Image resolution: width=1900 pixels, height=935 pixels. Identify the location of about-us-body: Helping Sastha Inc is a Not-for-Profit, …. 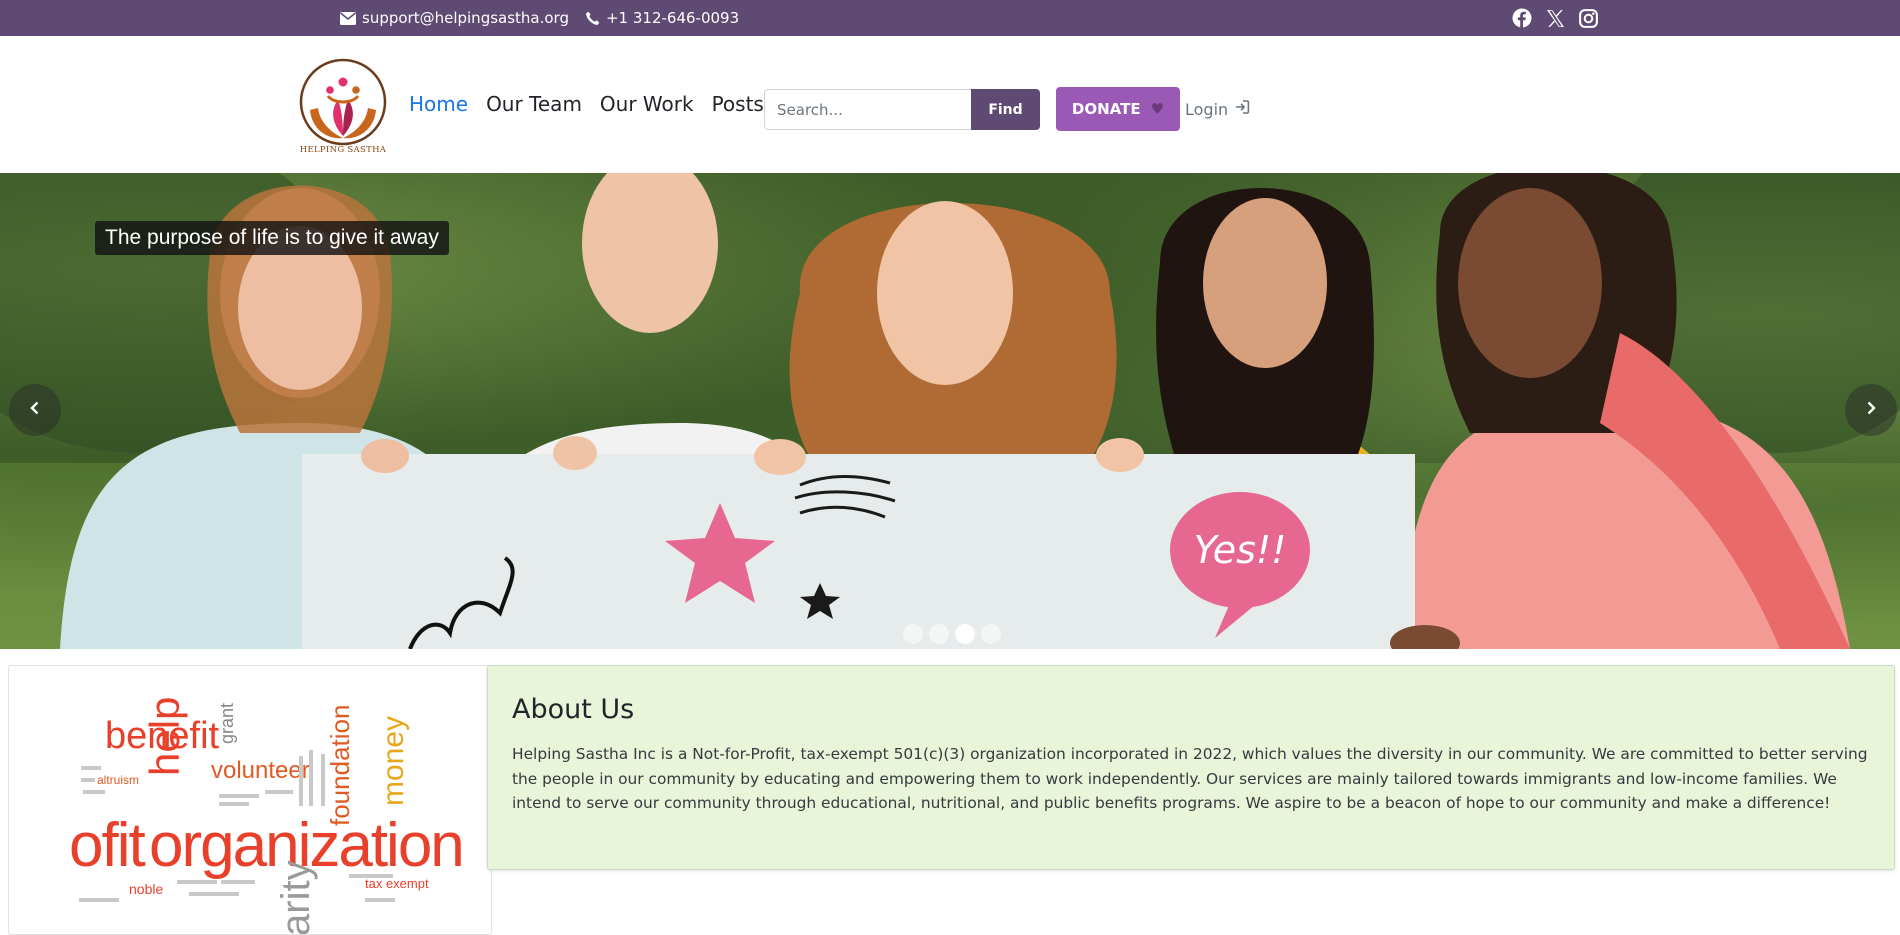
(1190, 778).